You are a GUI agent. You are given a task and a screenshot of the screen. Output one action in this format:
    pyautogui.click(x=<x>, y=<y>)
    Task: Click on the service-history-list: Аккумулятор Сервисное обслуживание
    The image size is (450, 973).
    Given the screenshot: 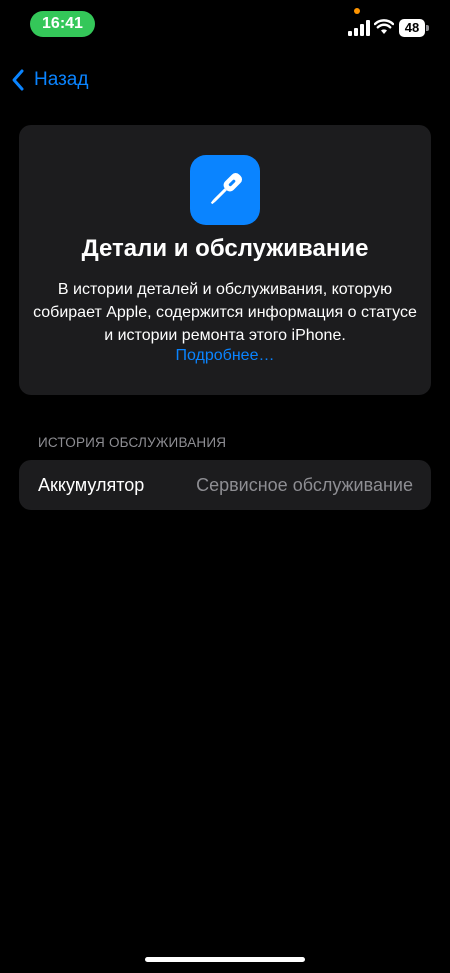 What is the action you would take?
    pyautogui.click(x=225, y=485)
    